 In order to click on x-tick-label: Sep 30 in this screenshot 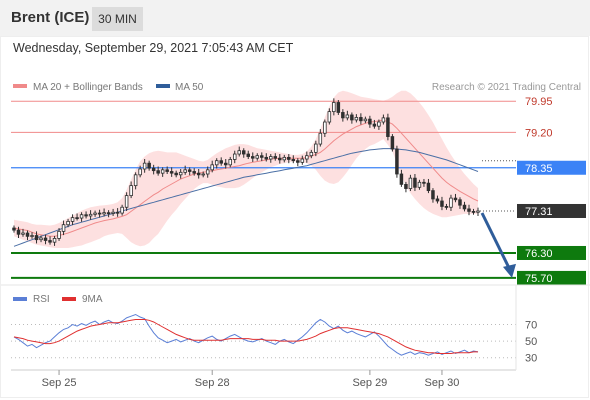, I will do `click(442, 383)`.